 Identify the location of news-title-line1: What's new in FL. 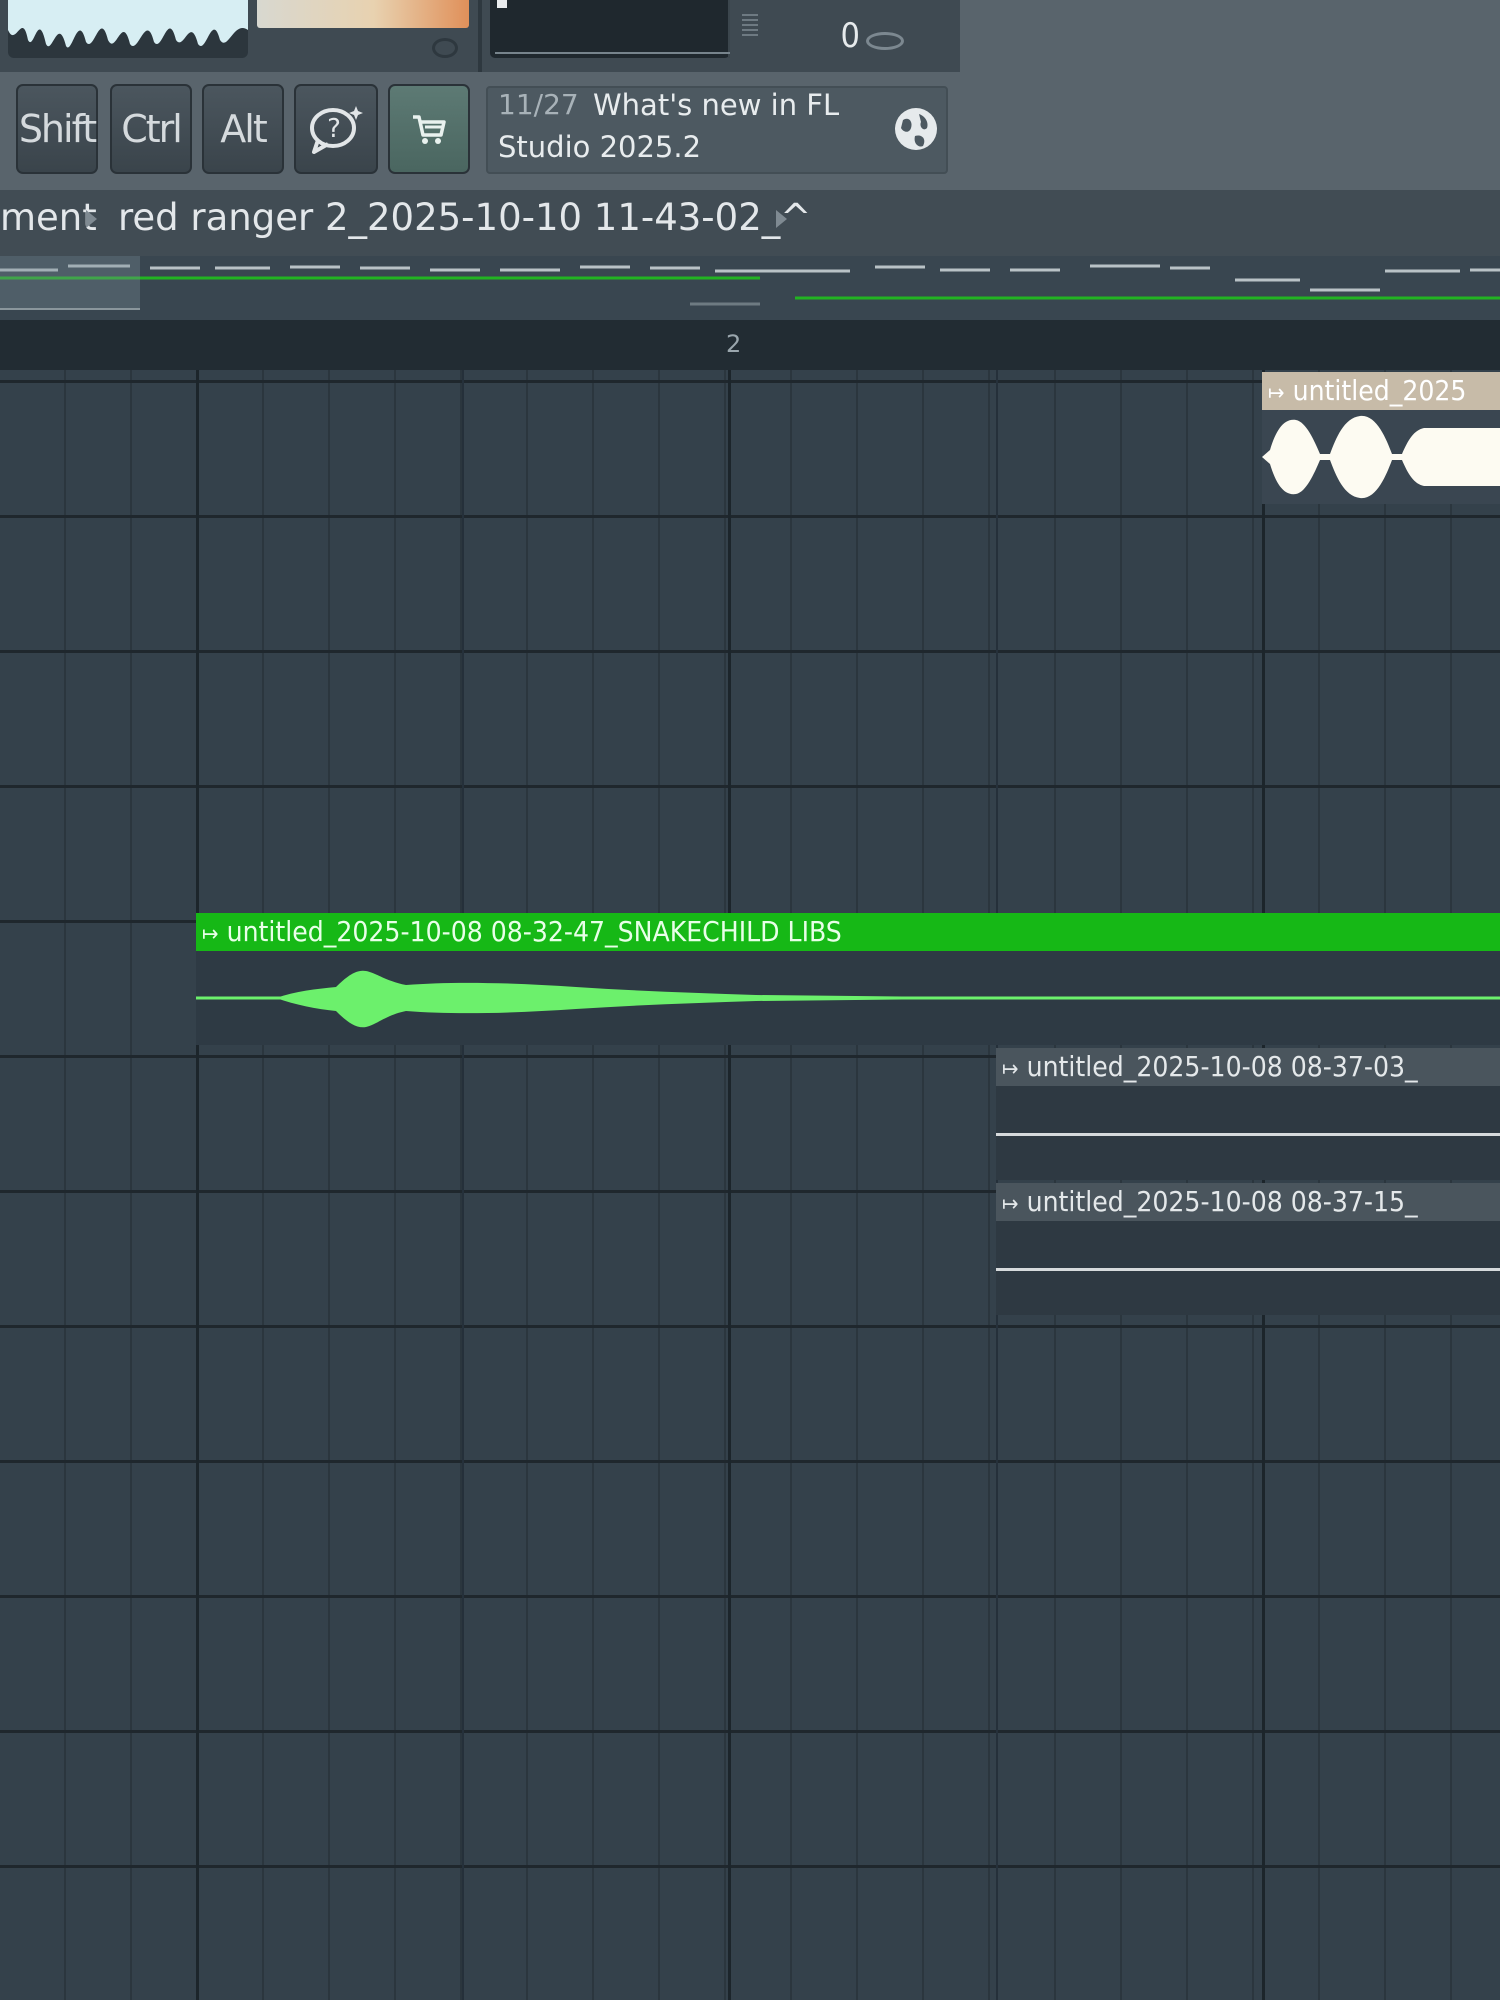
(716, 105).